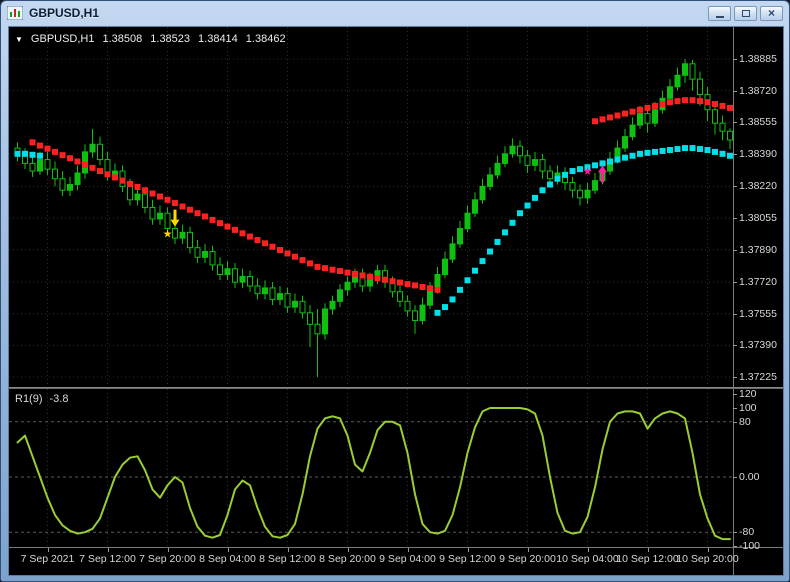  Describe the element at coordinates (407, 559) in the screenshot. I see `time-axis-label: 9 Sep 04:00` at that location.